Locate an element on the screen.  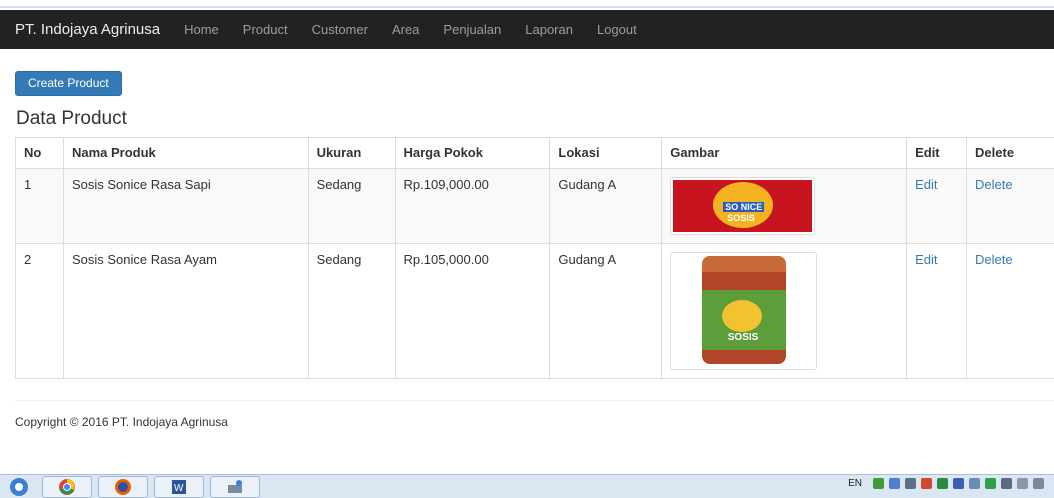
svg-text: W is located at coordinates (179, 488).